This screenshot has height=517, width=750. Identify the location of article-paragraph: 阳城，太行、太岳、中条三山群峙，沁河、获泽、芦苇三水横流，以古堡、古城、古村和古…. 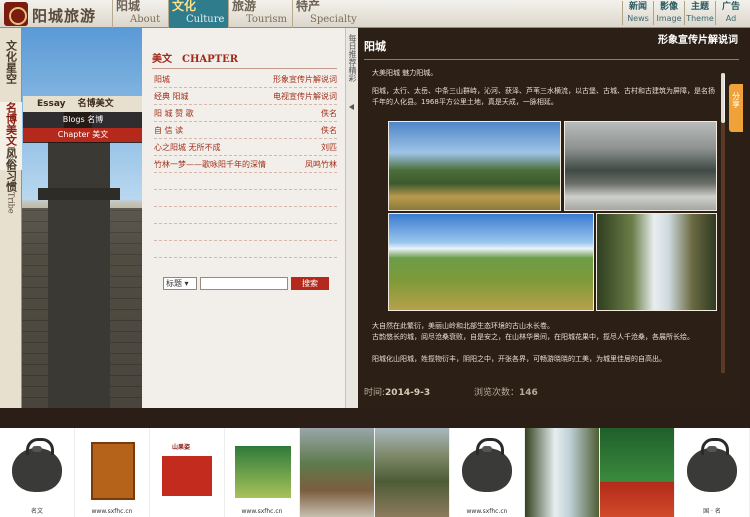
(543, 96).